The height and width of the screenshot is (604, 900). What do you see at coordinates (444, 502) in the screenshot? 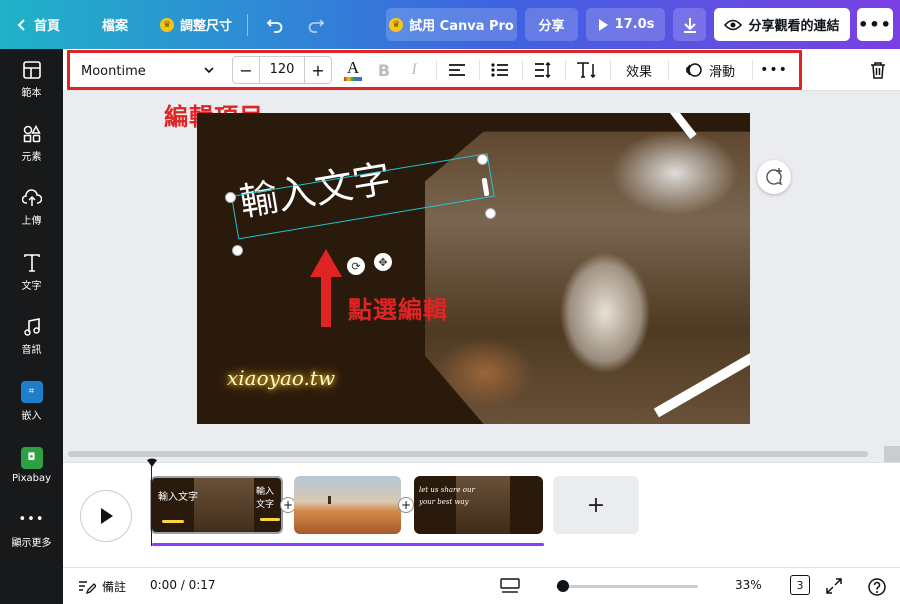
I see `clip-script-line: your best way` at bounding box center [444, 502].